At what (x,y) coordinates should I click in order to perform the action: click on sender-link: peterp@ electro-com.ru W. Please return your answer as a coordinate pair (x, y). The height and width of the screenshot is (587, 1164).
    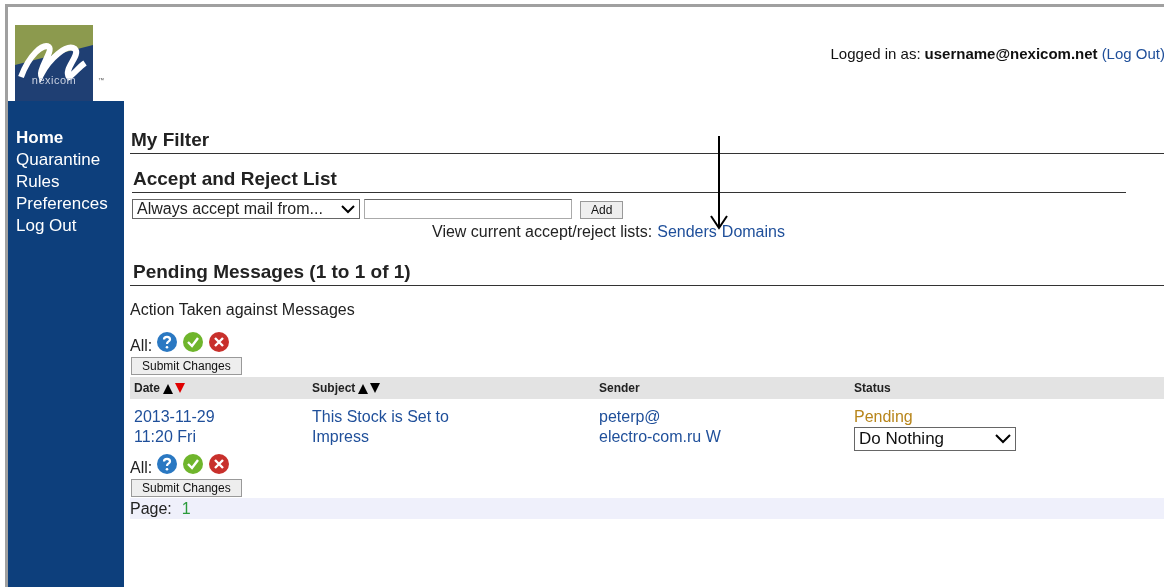
    Looking at the image, I should click on (722, 429).